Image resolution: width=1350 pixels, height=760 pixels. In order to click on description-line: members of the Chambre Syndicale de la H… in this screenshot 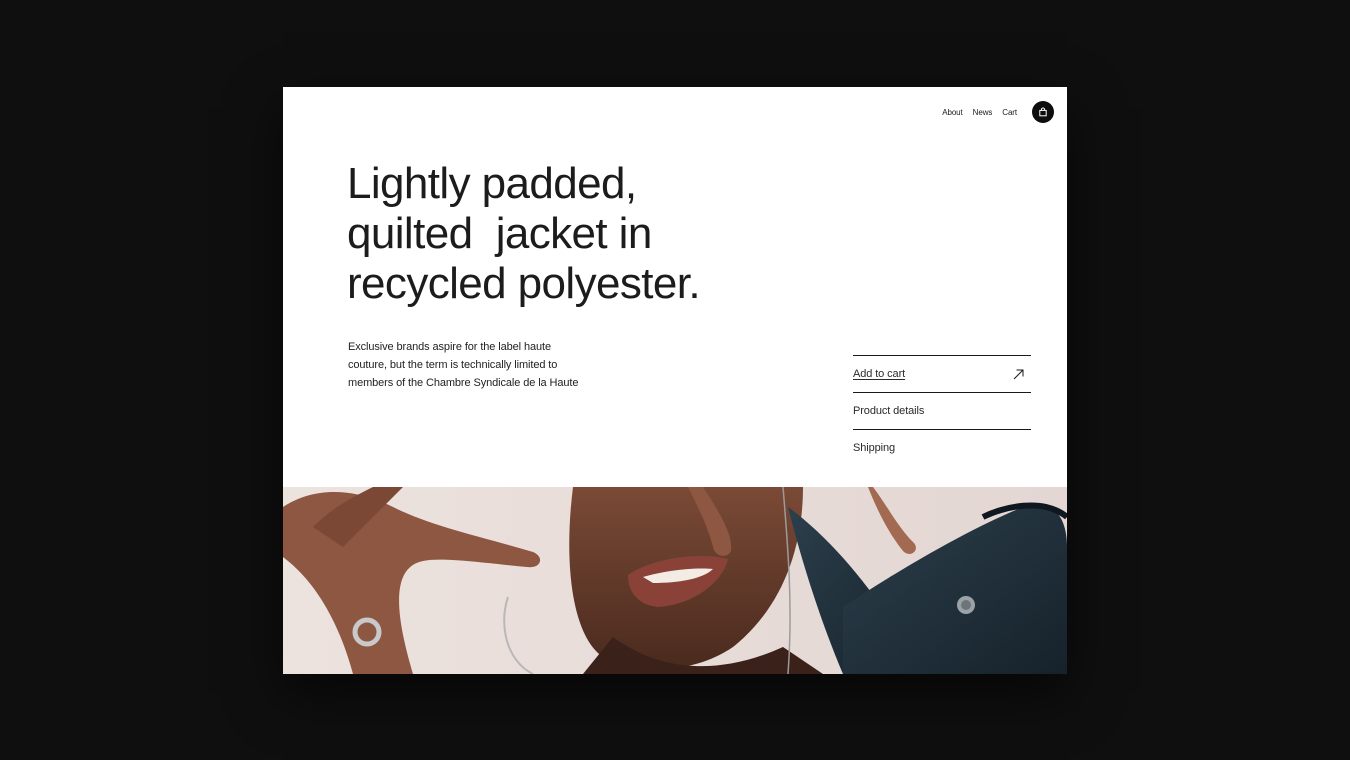, I will do `click(463, 383)`.